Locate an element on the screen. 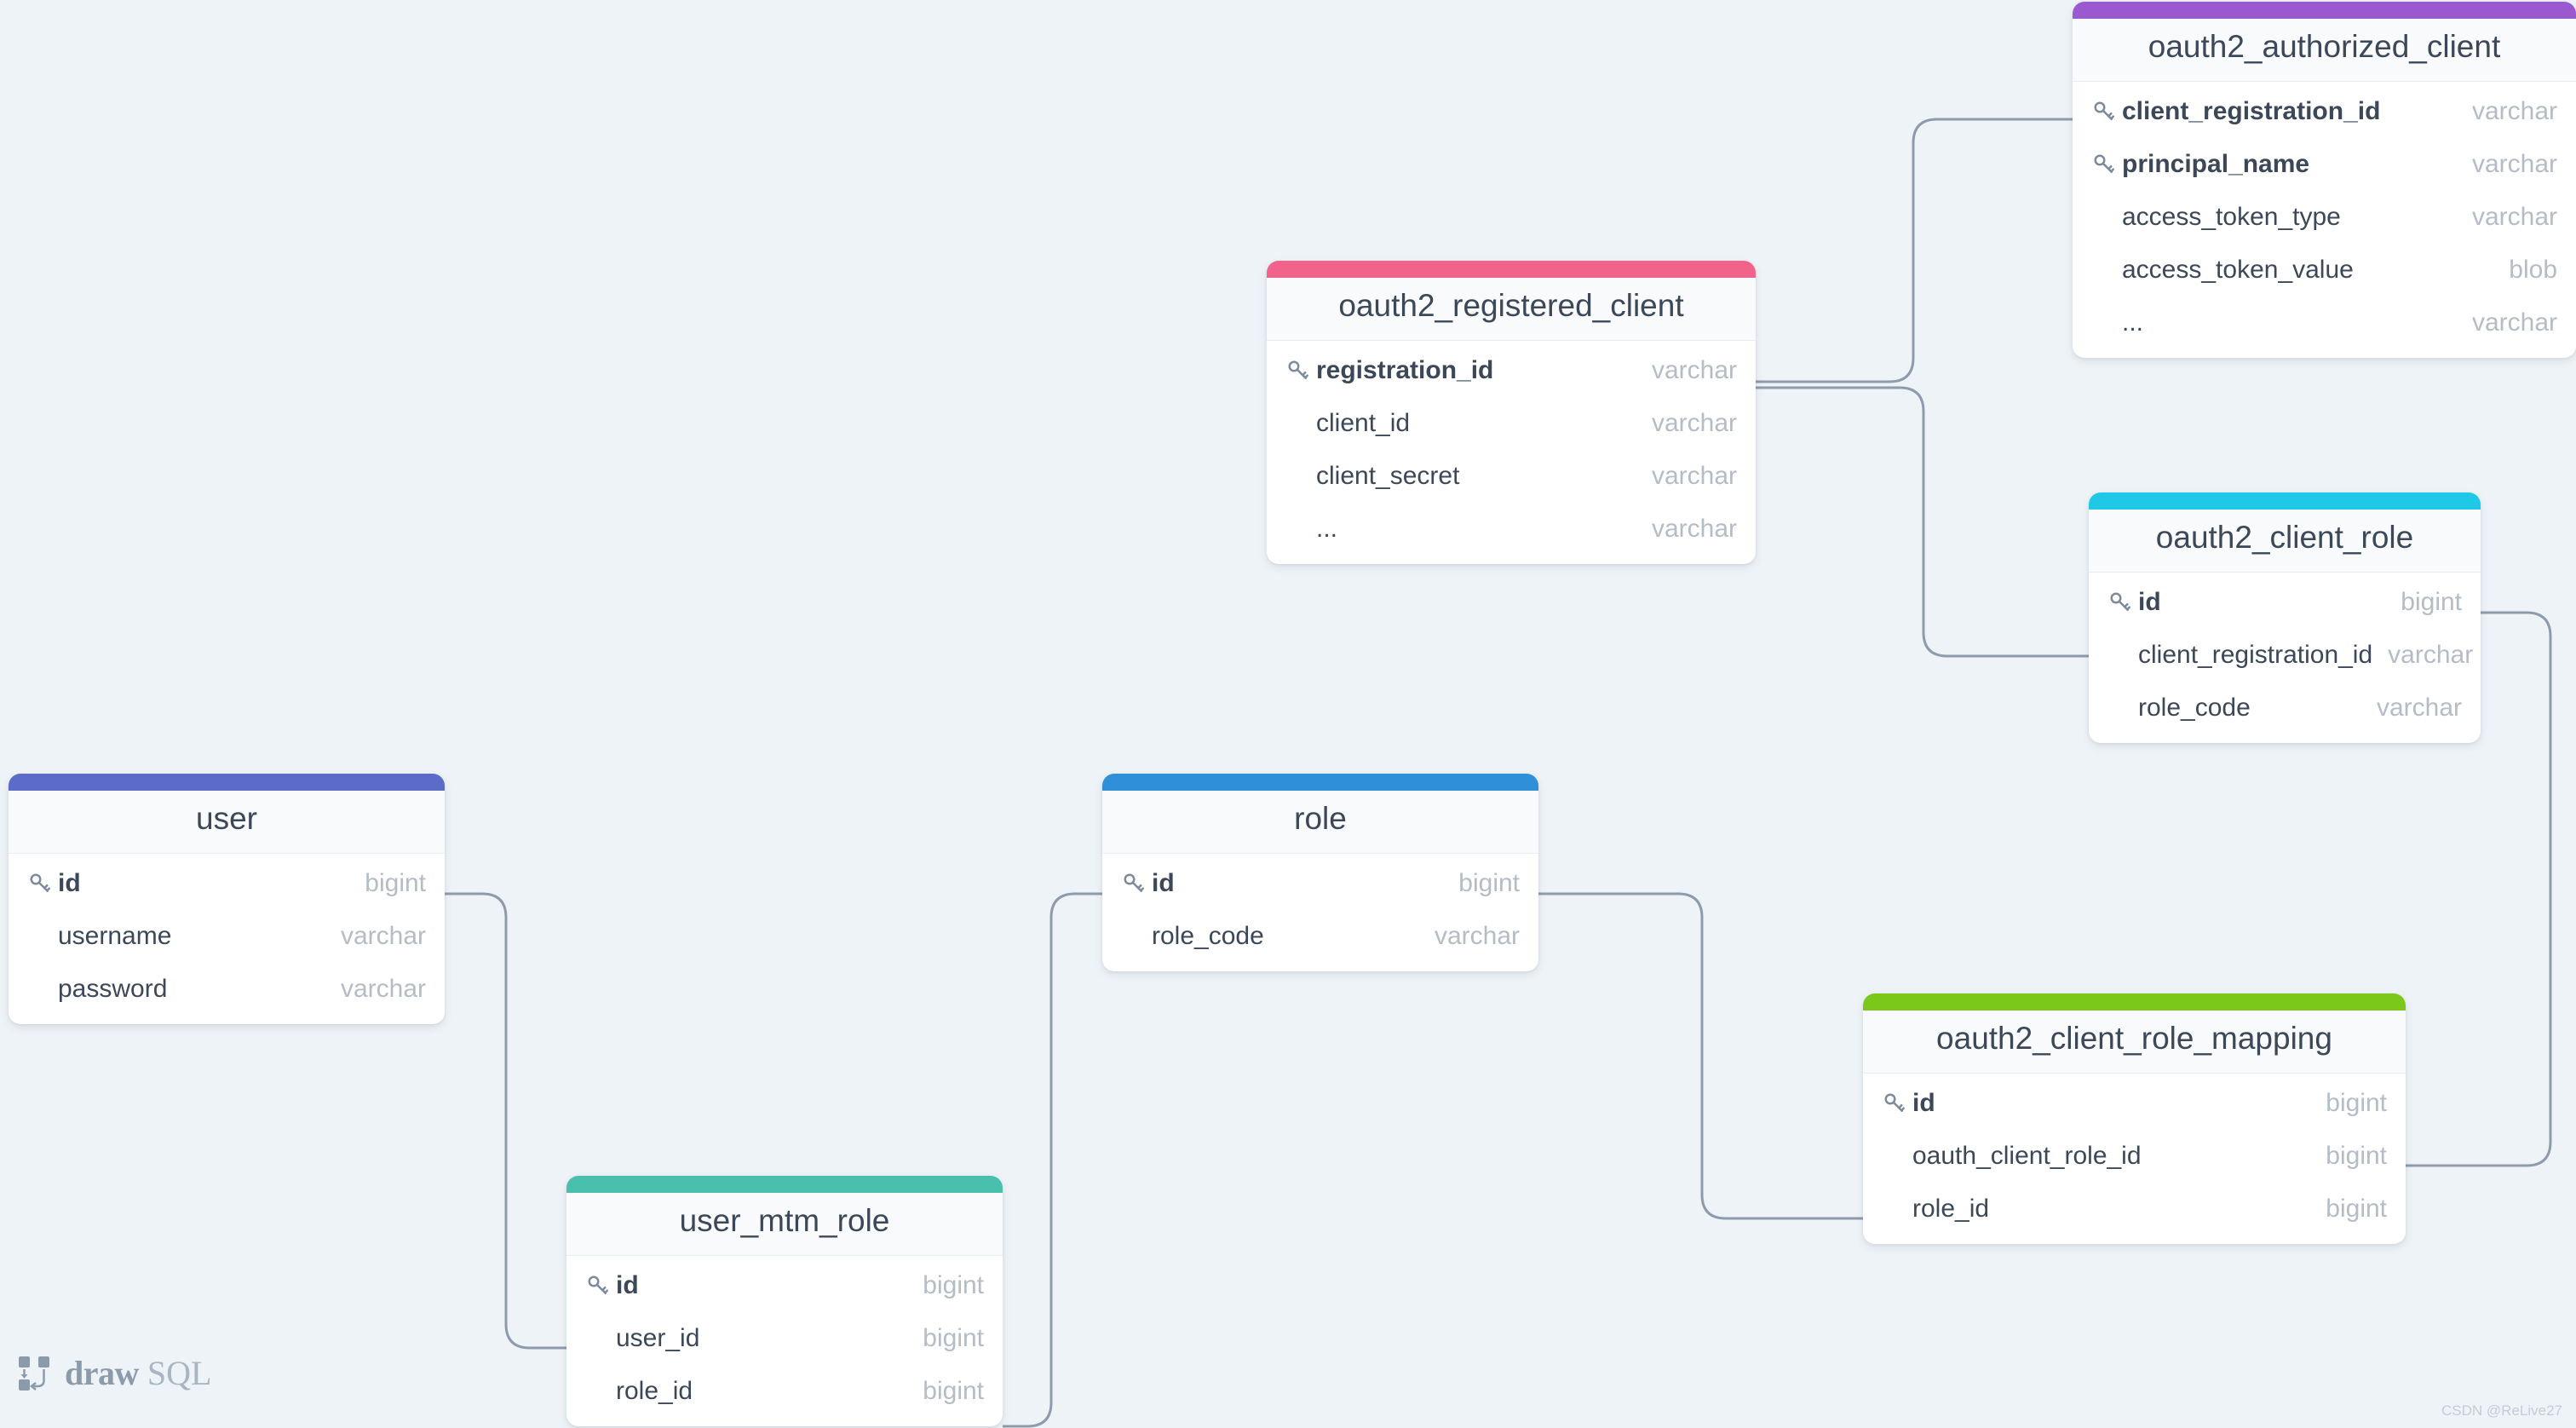  table-card-role: role id bigint role_code varchar is located at coordinates (1320, 873).